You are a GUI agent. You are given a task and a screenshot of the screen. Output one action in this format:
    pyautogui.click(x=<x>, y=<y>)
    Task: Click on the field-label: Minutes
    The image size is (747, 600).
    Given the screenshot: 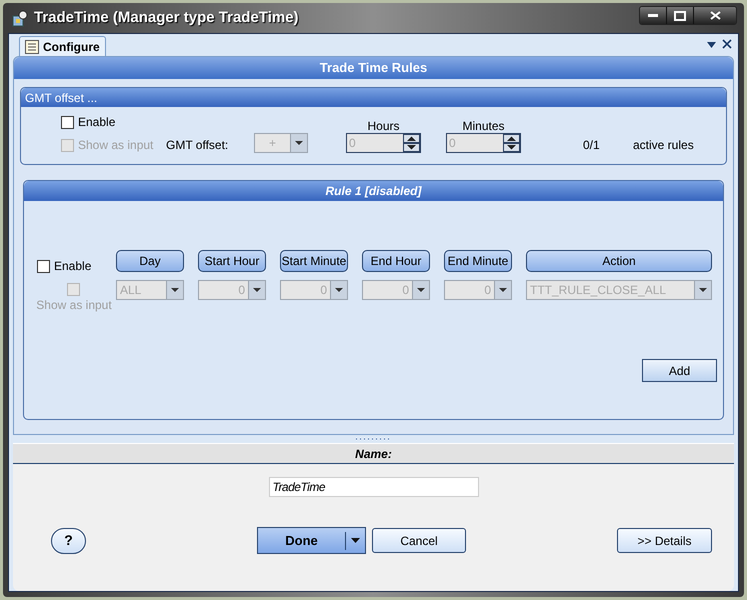 What is the action you would take?
    pyautogui.click(x=483, y=126)
    